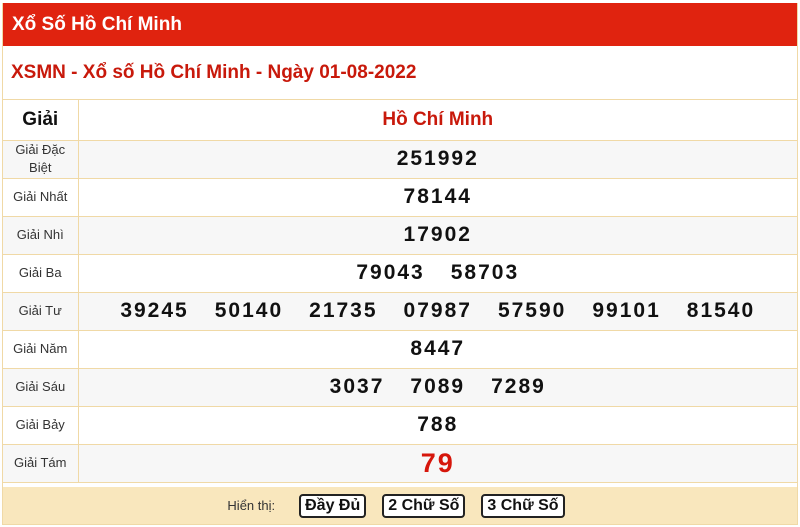 Image resolution: width=800 pixels, height=527 pixels. I want to click on table-row: Giải Bảy 788, so click(400, 425).